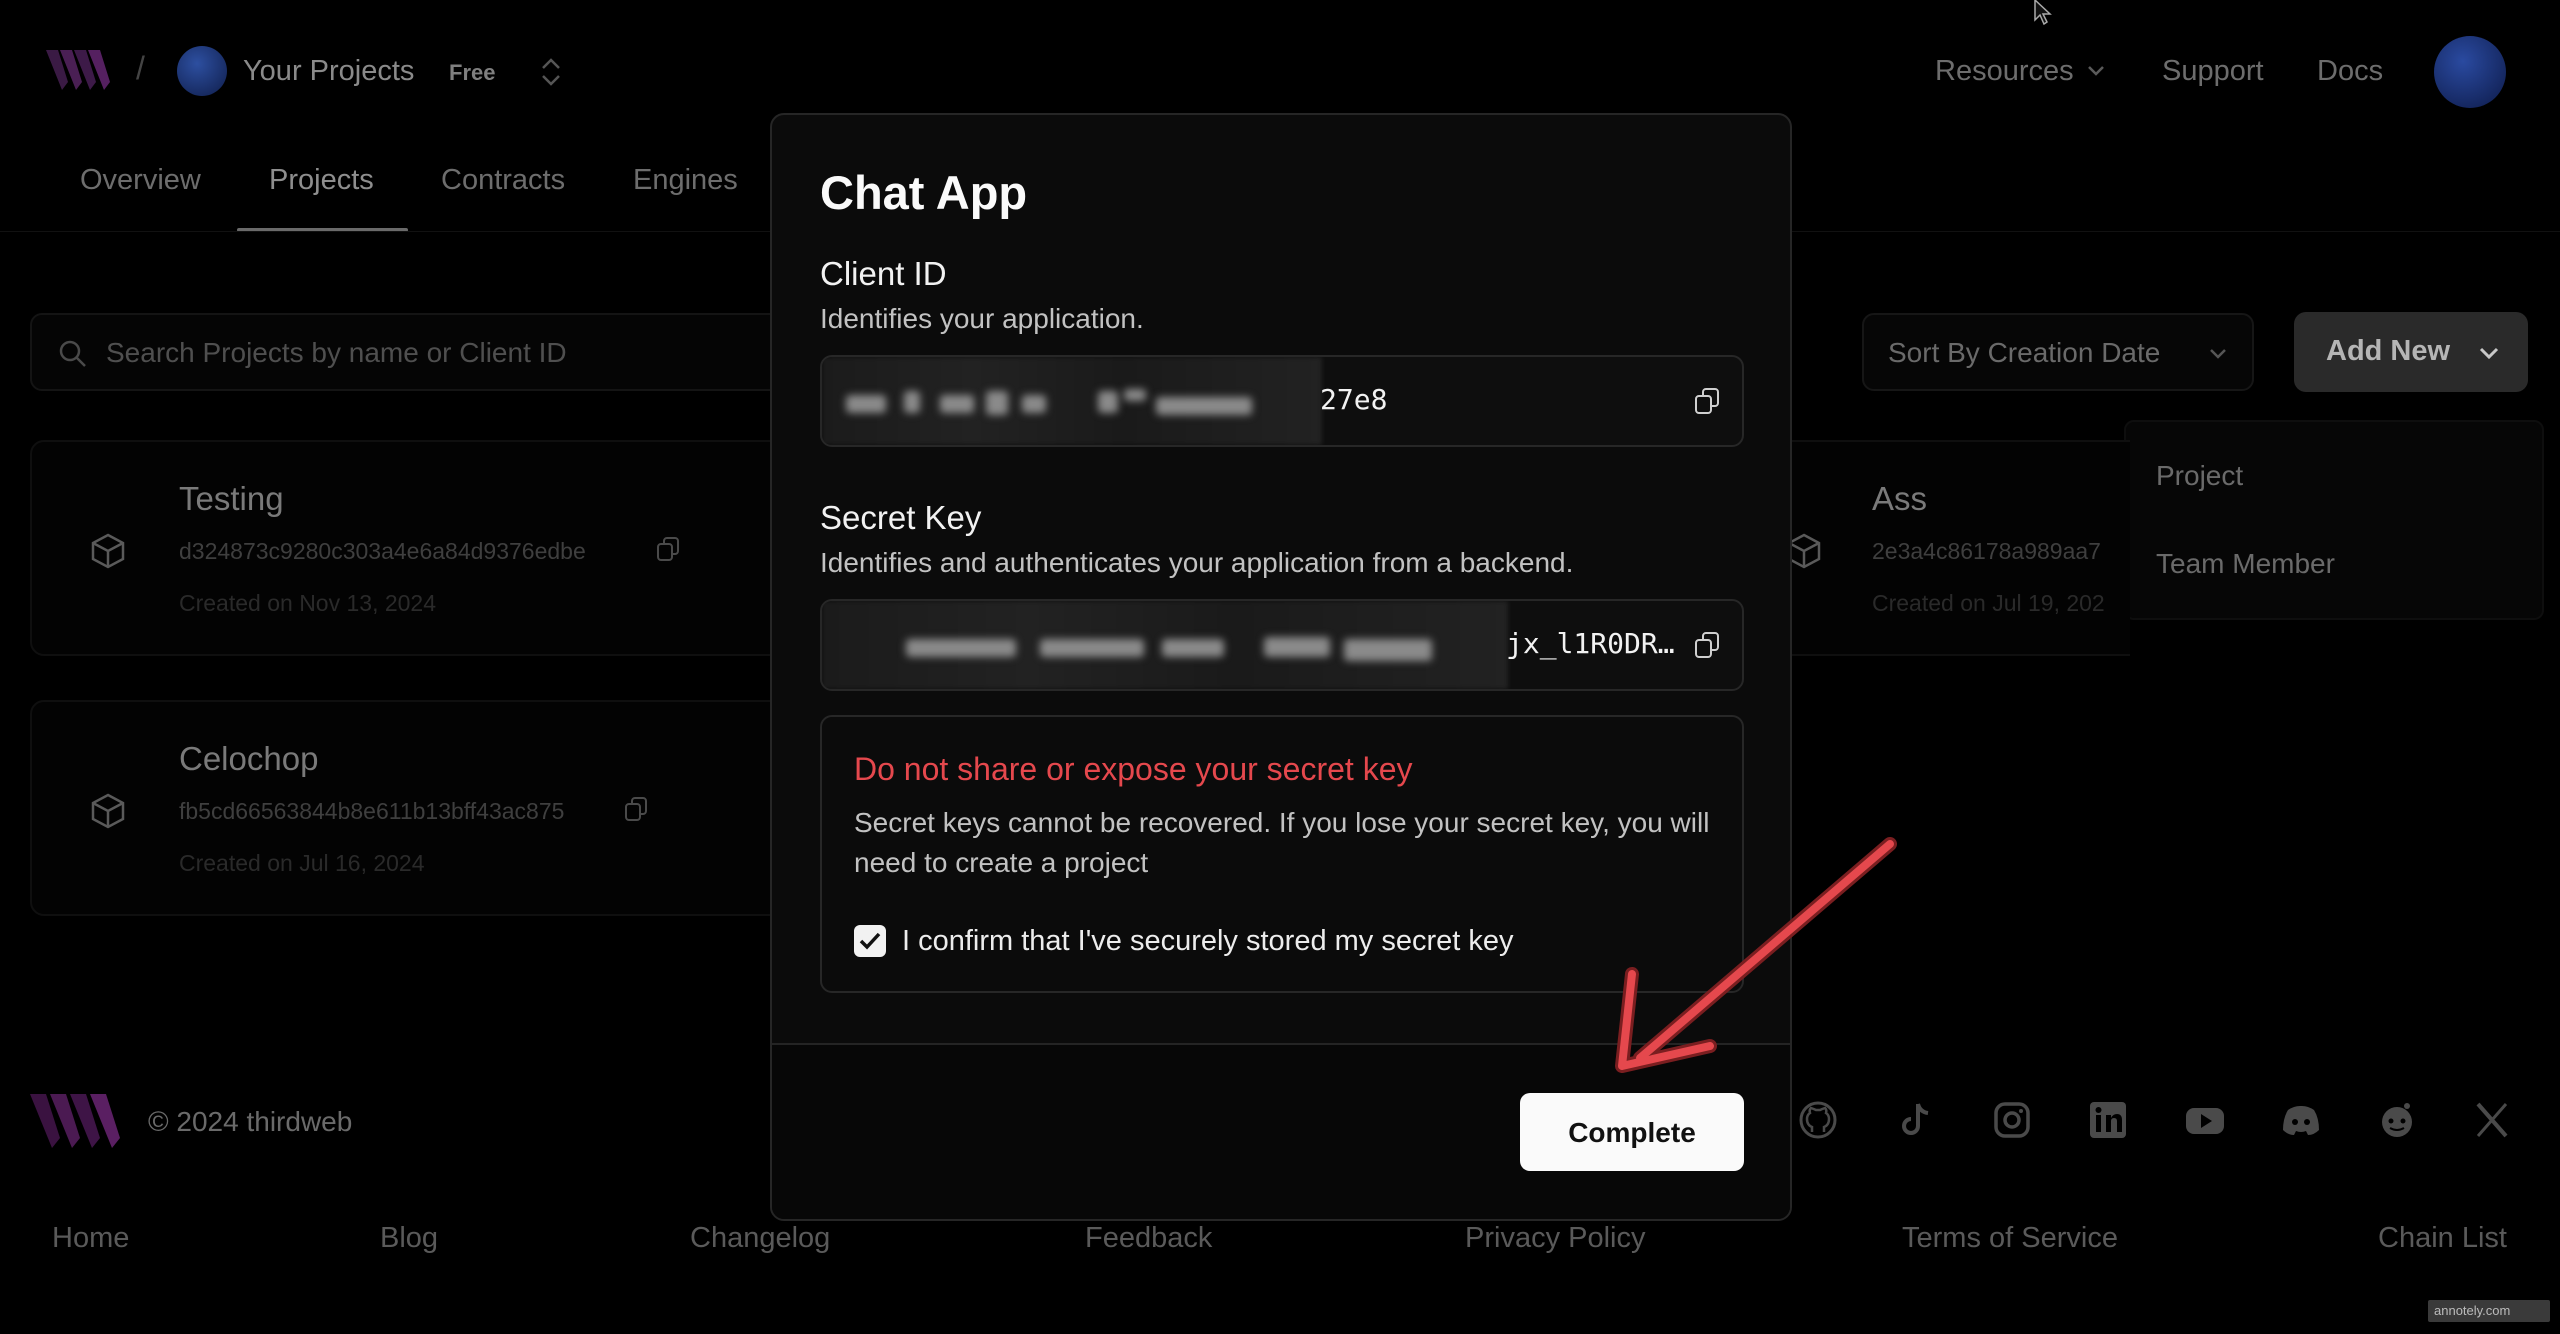 The image size is (2560, 1334). I want to click on footer-link-terms-of-service: Terms of Service, so click(2010, 1238).